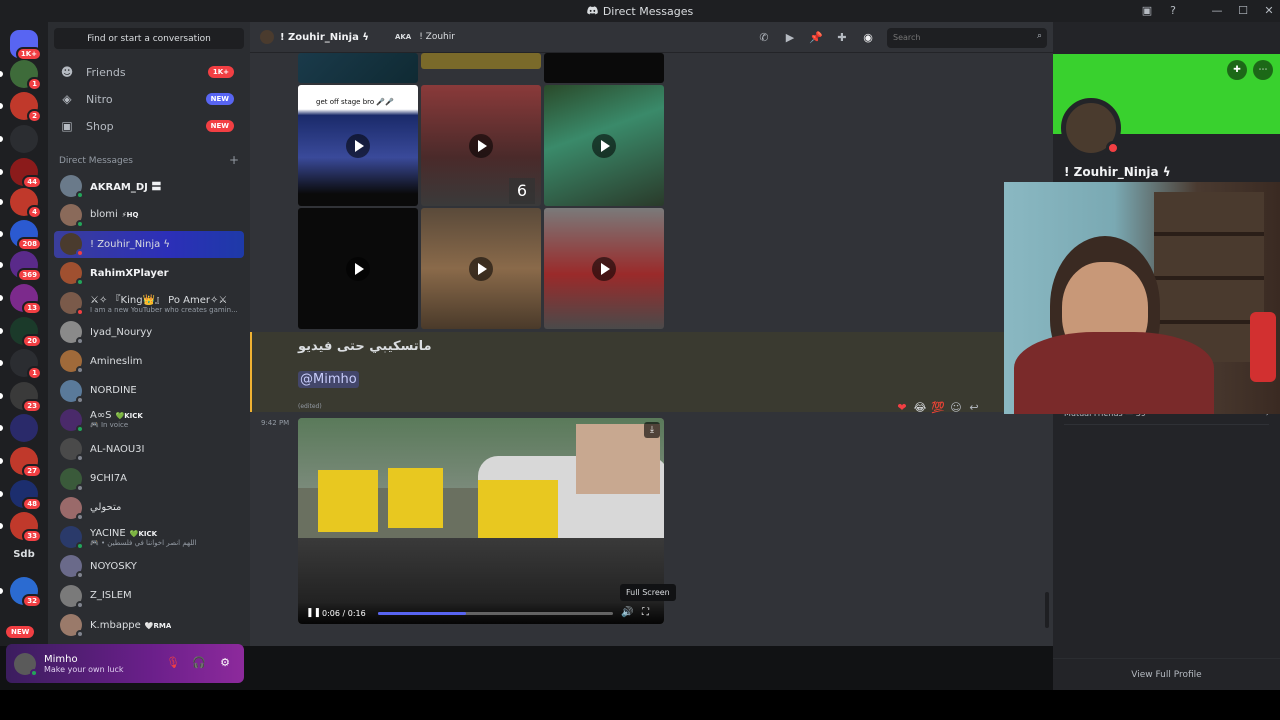 This screenshot has width=1280, height=720. I want to click on dm-item: Amineslim, so click(149, 361).